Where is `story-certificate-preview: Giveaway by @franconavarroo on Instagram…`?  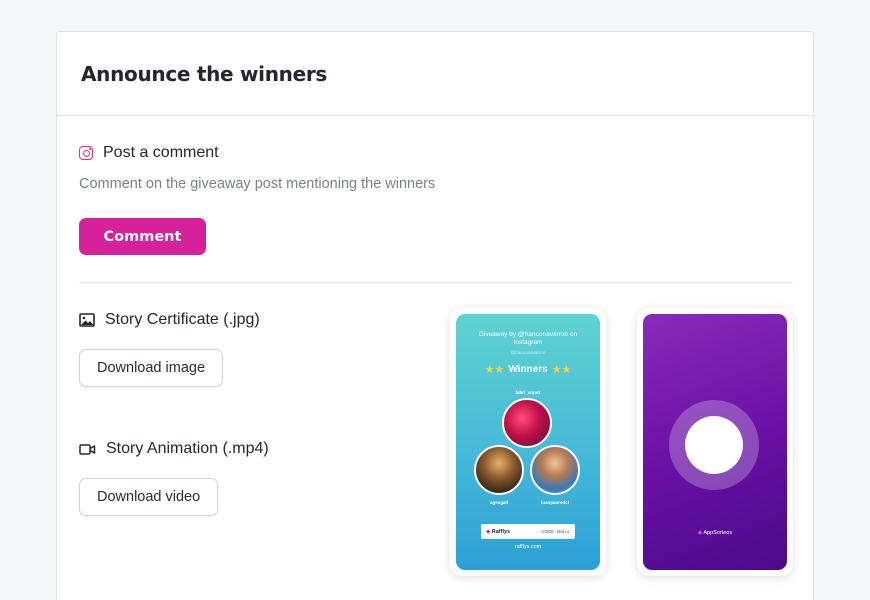 story-certificate-preview: Giveaway by @franconavarroo on Instagram… is located at coordinates (528, 442).